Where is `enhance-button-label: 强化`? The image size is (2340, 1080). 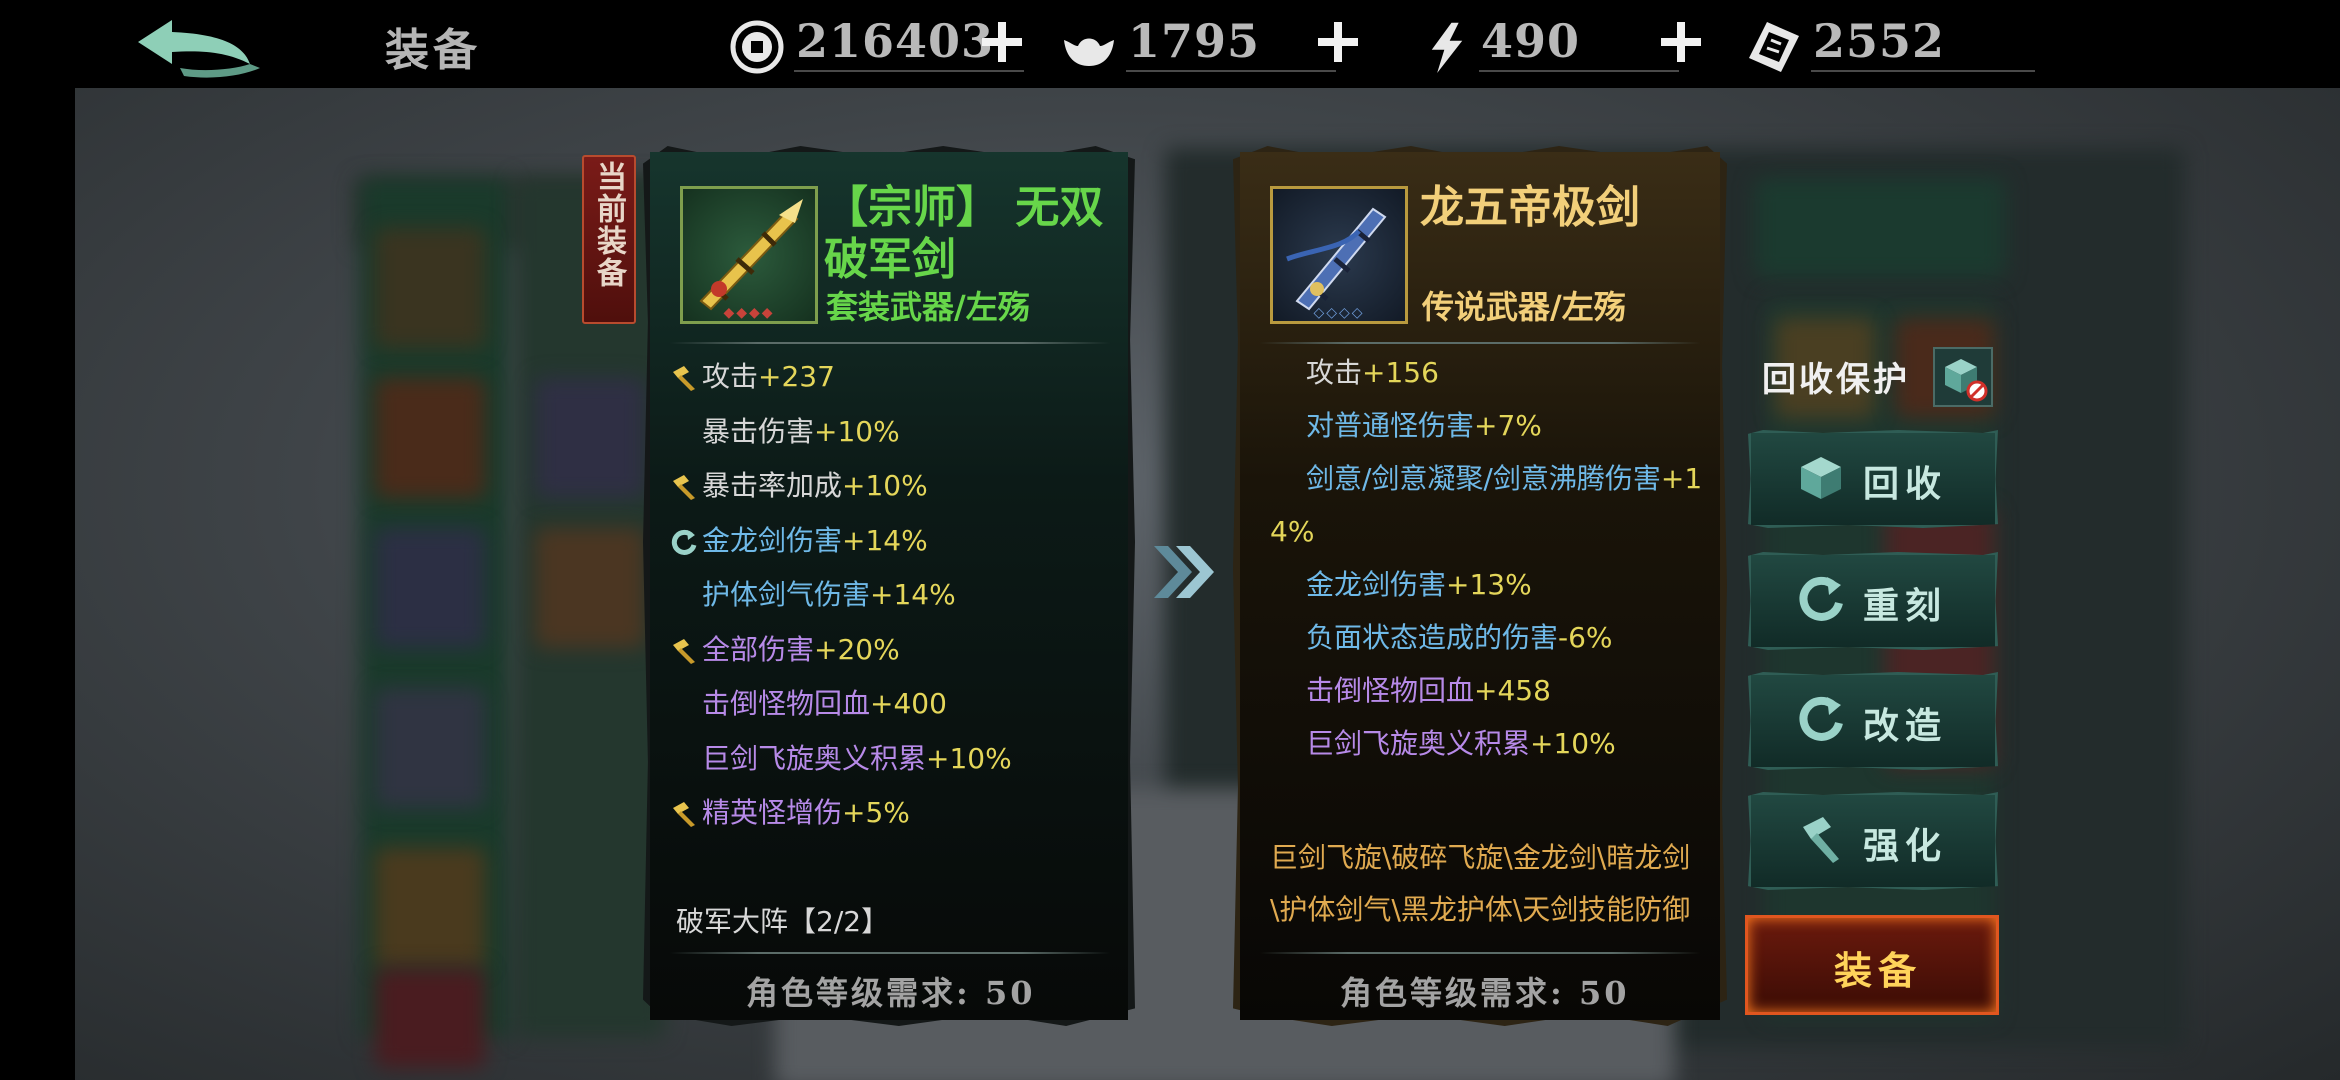 enhance-button-label: 强化 is located at coordinates (1905, 846).